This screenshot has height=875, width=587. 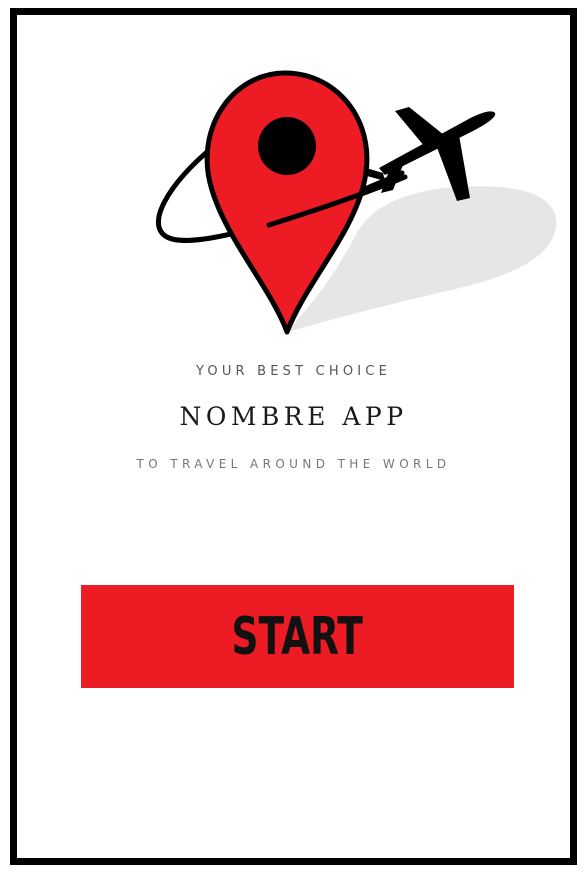 I want to click on start-button: START, so click(x=297, y=636).